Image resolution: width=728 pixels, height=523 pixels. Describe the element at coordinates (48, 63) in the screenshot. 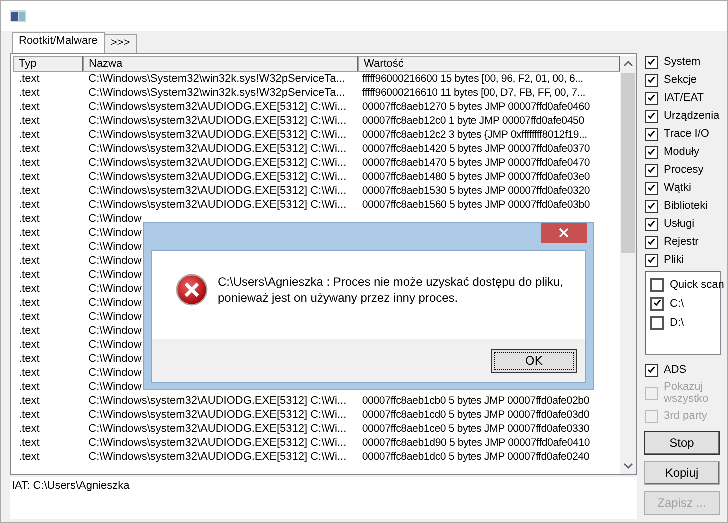

I see `column-header: Typ` at that location.